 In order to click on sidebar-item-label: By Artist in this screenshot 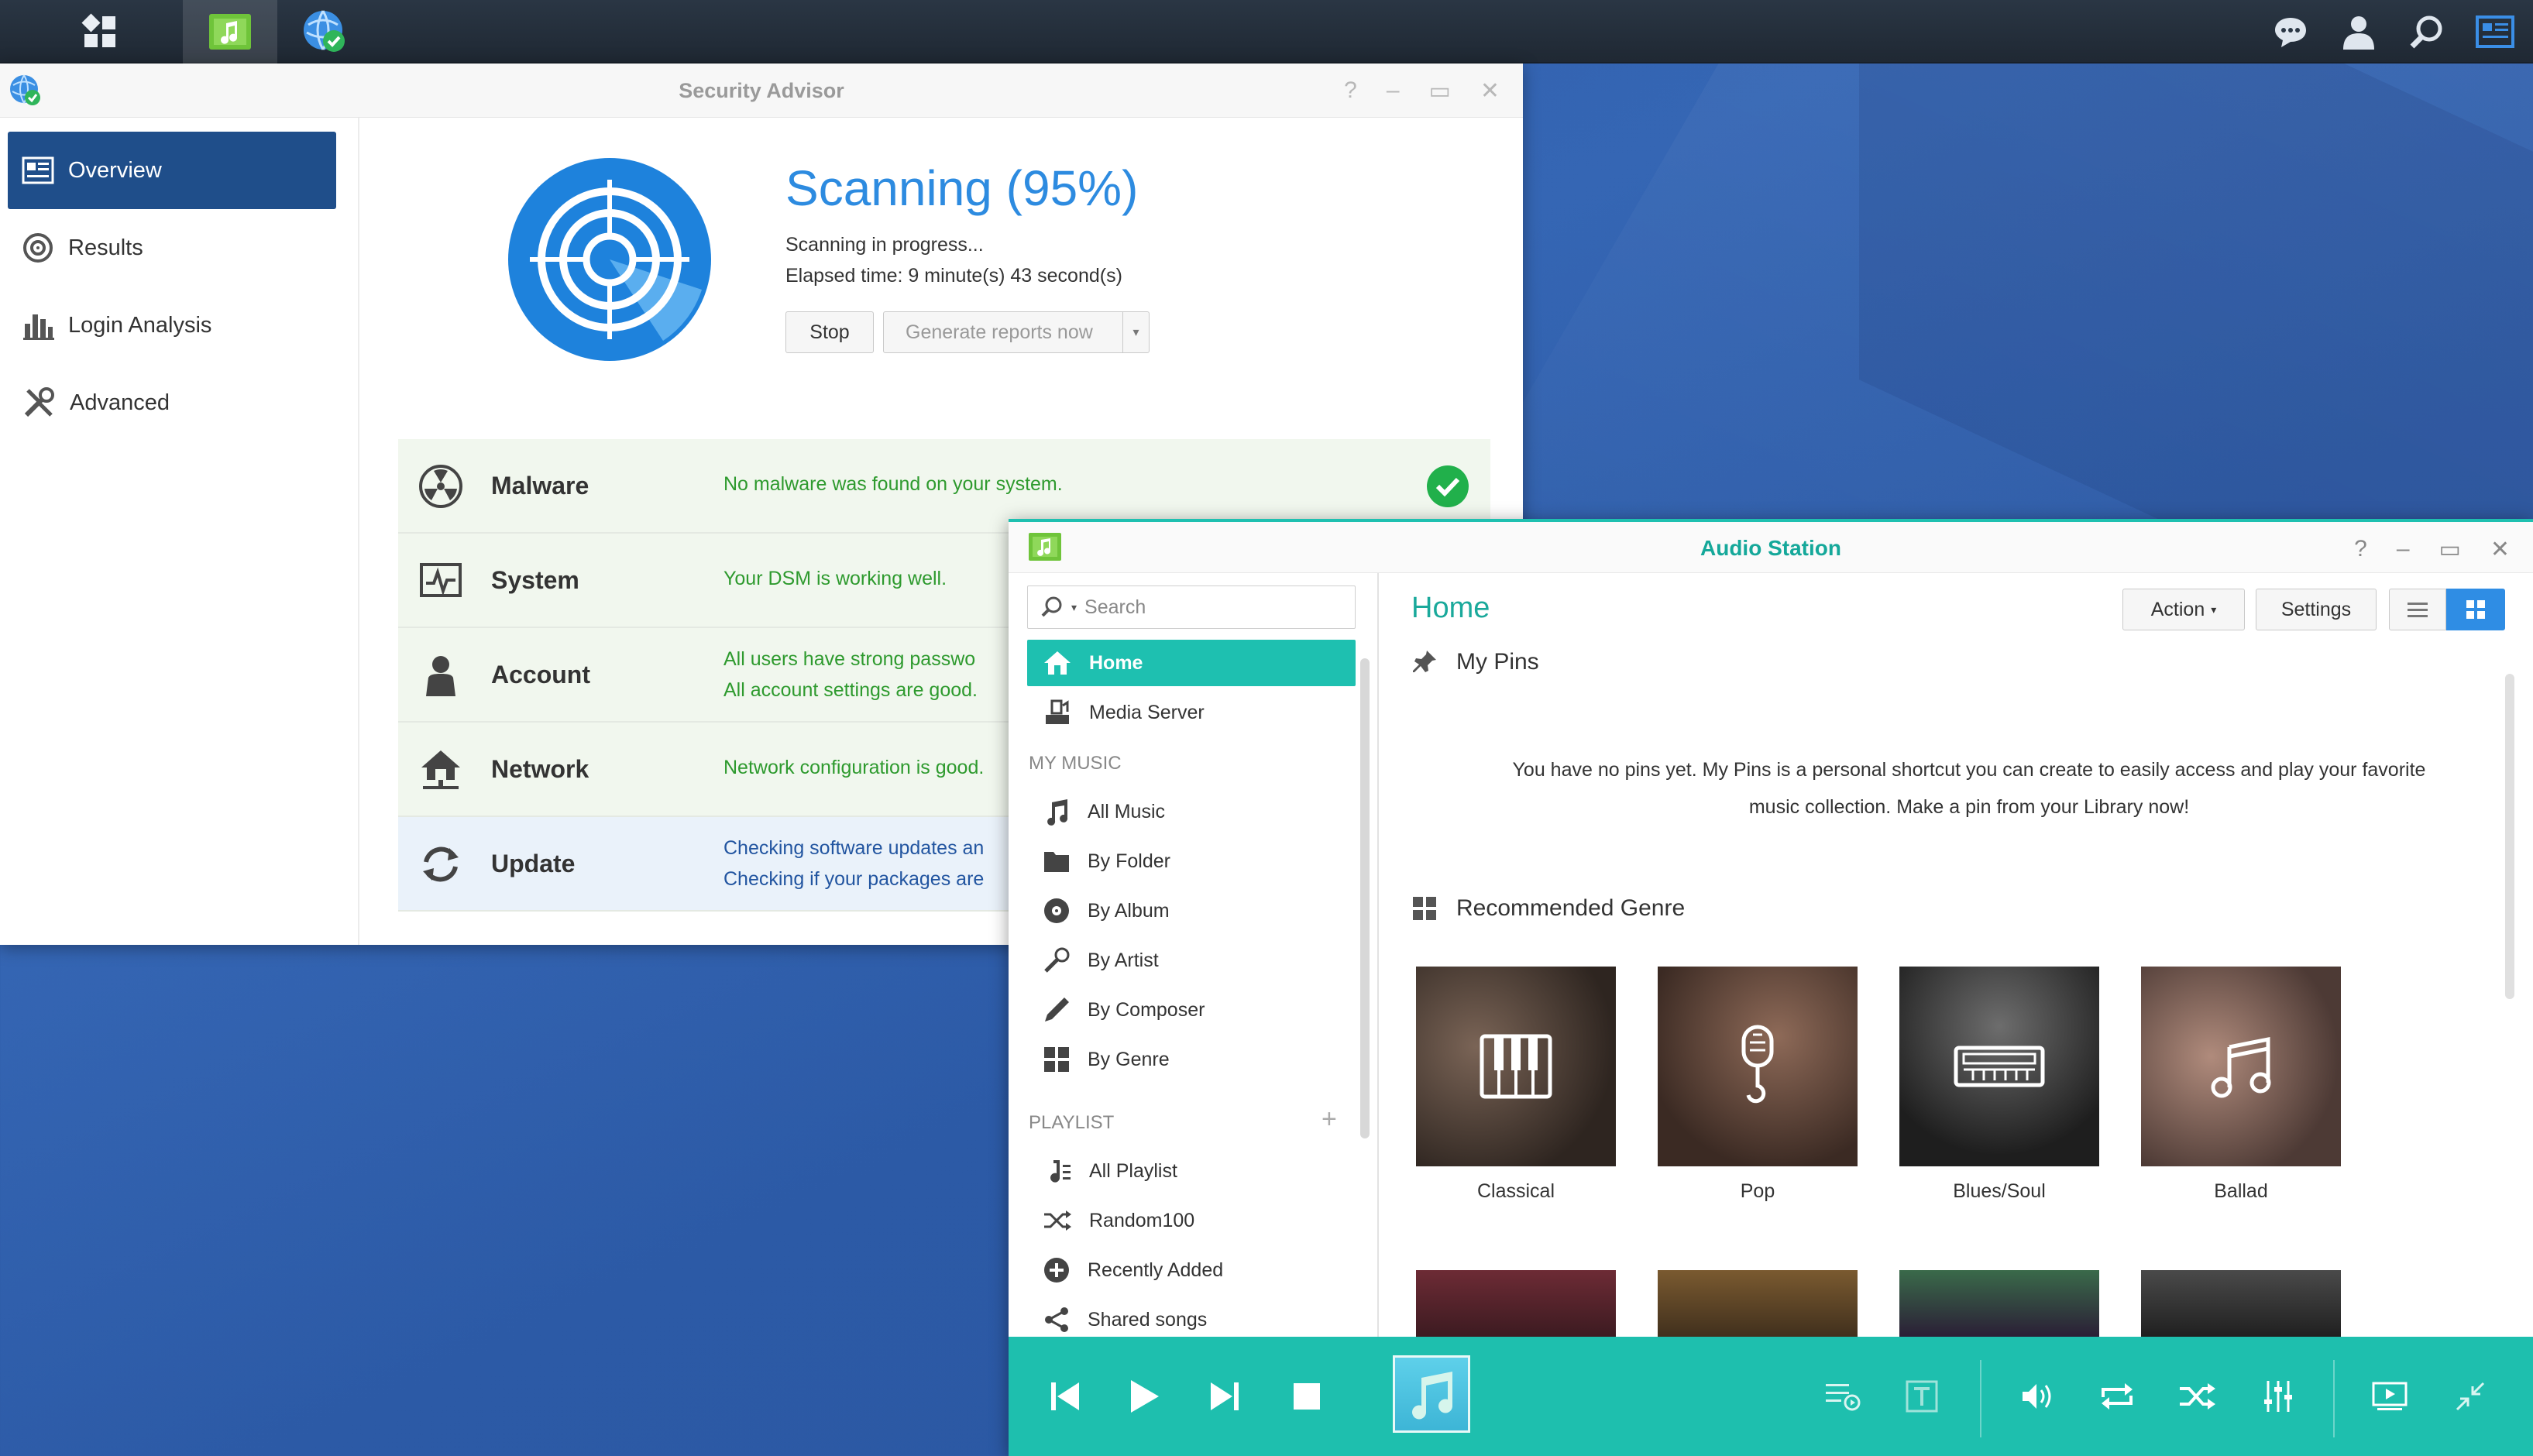, I will do `click(1123, 960)`.